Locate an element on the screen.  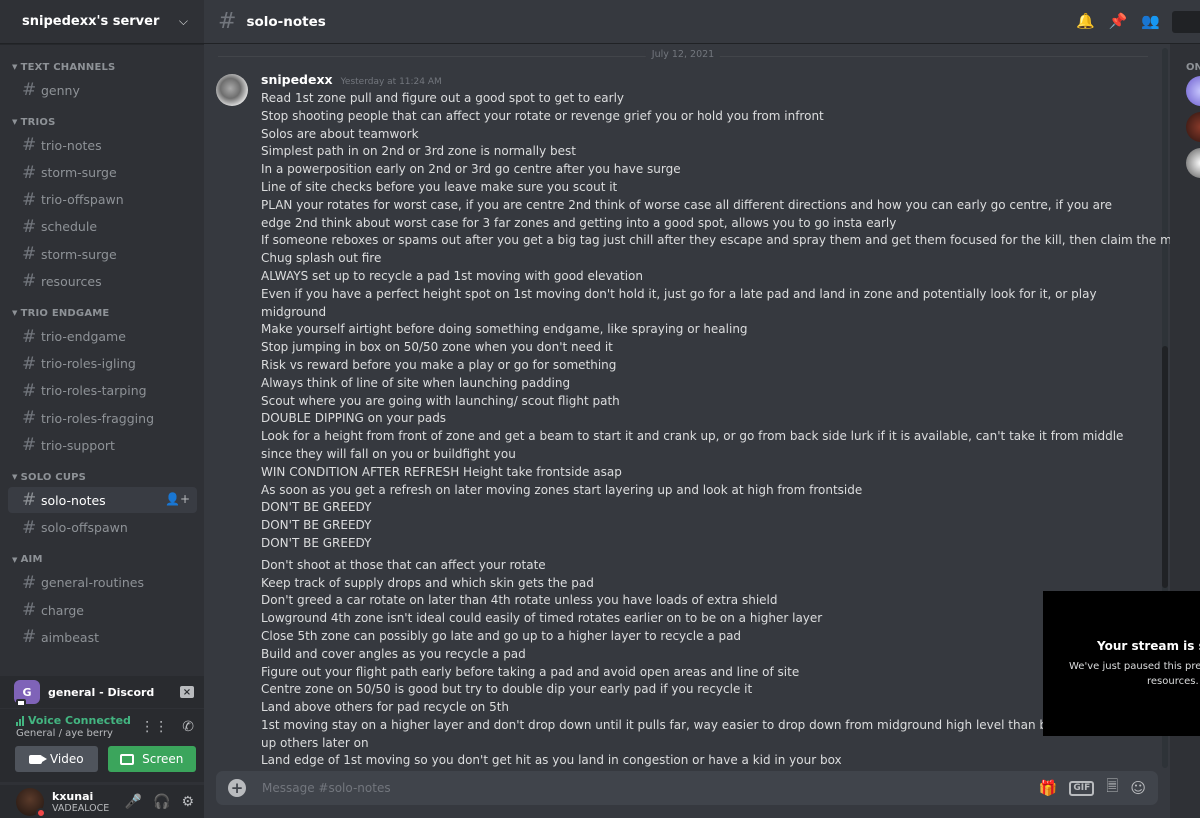
message-line: Chug splash out fire is located at coordinates (321, 258).